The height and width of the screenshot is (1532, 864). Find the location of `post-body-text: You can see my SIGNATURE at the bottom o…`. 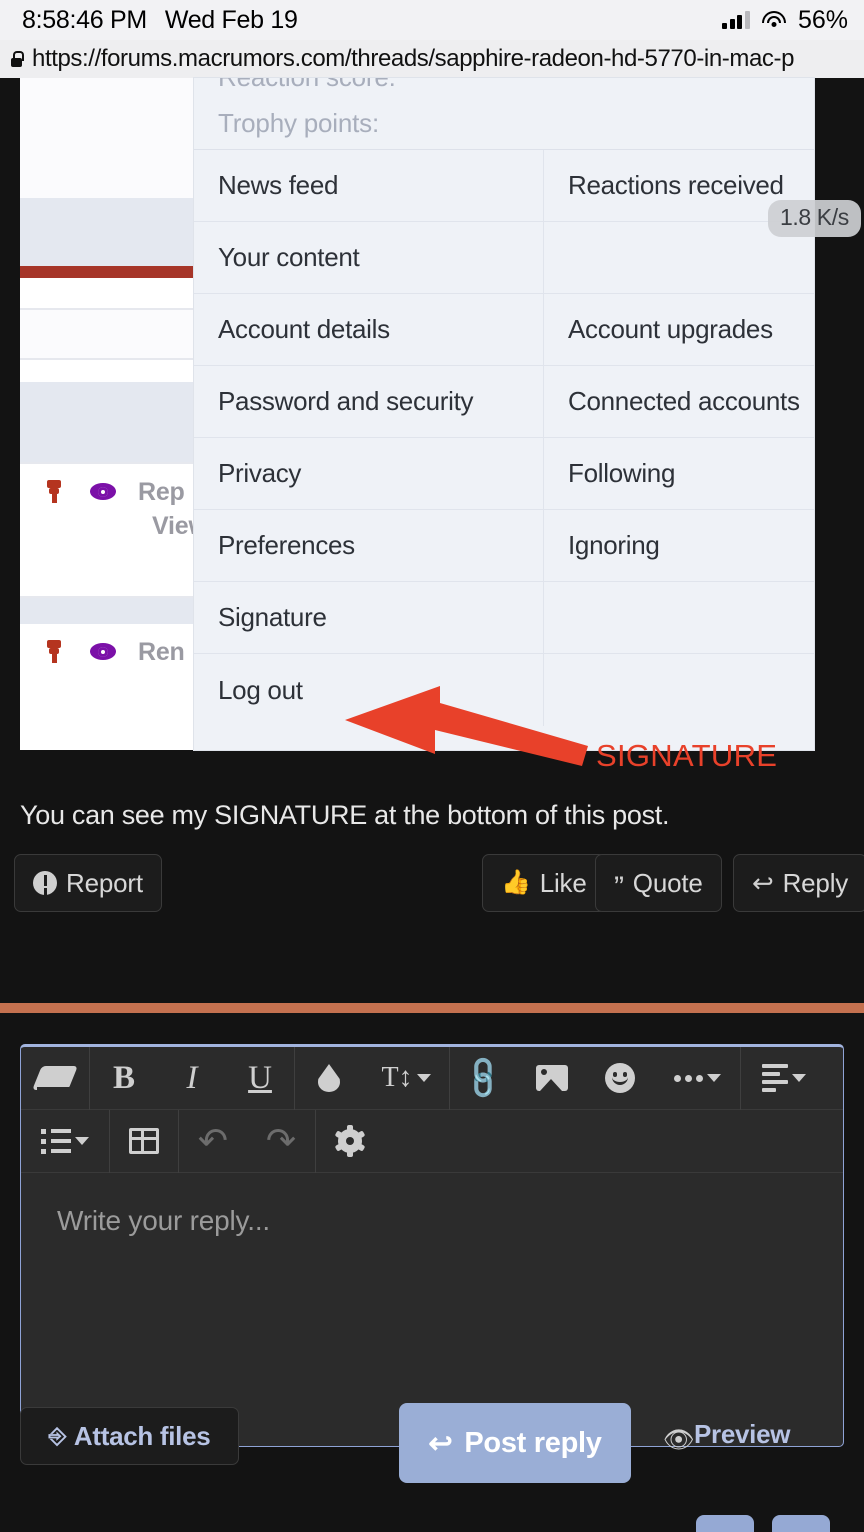

post-body-text: You can see my SIGNATURE at the bottom o… is located at coordinates (345, 815).